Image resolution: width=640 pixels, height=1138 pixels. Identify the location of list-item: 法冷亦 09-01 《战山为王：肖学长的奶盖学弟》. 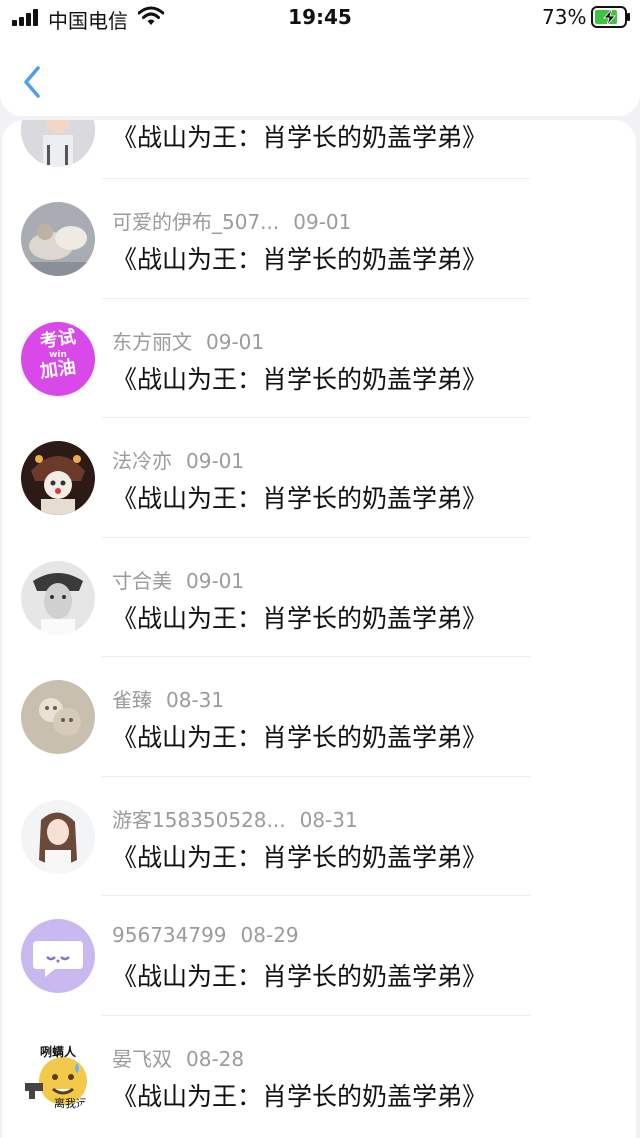
(319, 477).